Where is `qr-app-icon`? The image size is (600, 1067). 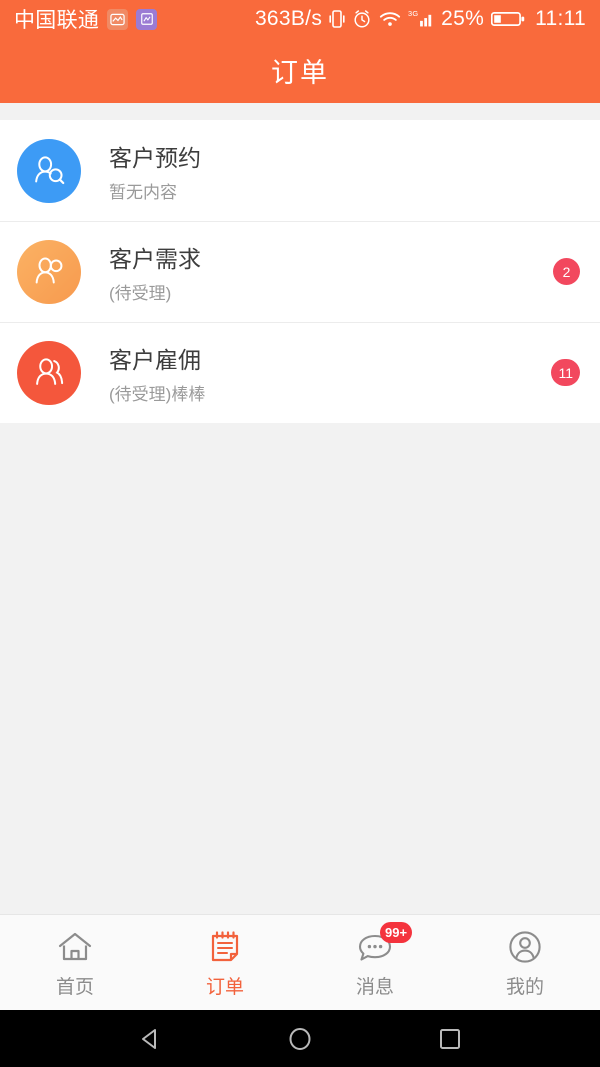 qr-app-icon is located at coordinates (147, 19).